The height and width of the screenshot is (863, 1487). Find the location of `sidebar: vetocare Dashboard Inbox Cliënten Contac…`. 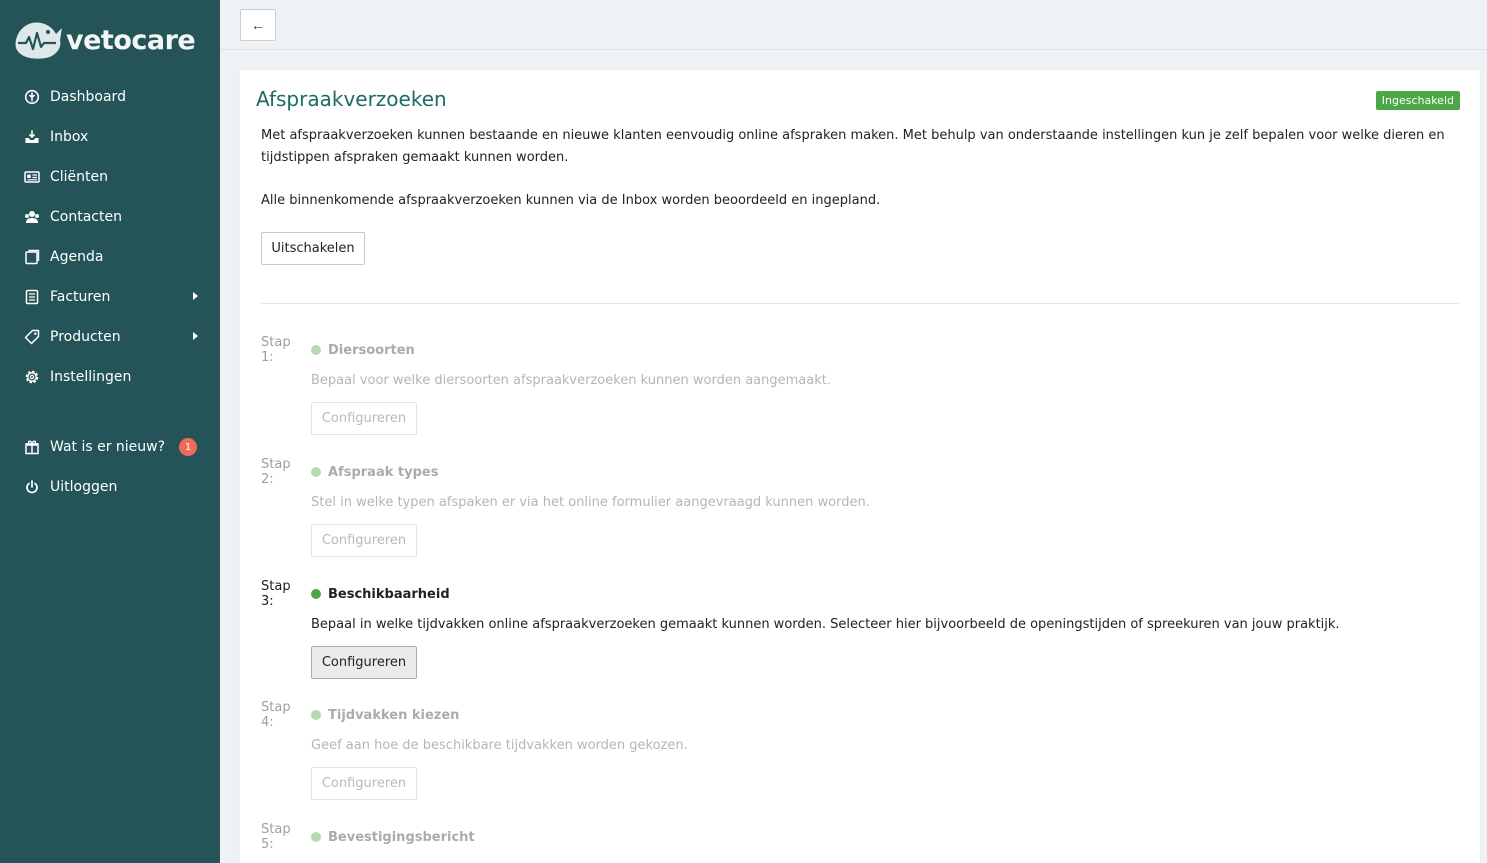

sidebar: vetocare Dashboard Inbox Cliënten Contac… is located at coordinates (110, 431).